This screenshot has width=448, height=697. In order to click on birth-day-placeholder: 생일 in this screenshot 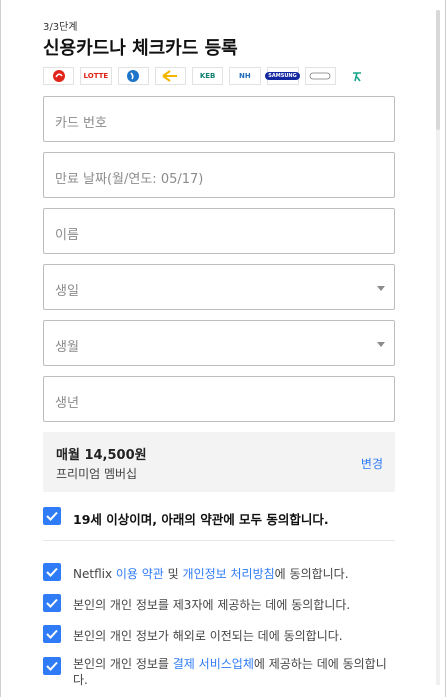, I will do `click(67, 291)`.